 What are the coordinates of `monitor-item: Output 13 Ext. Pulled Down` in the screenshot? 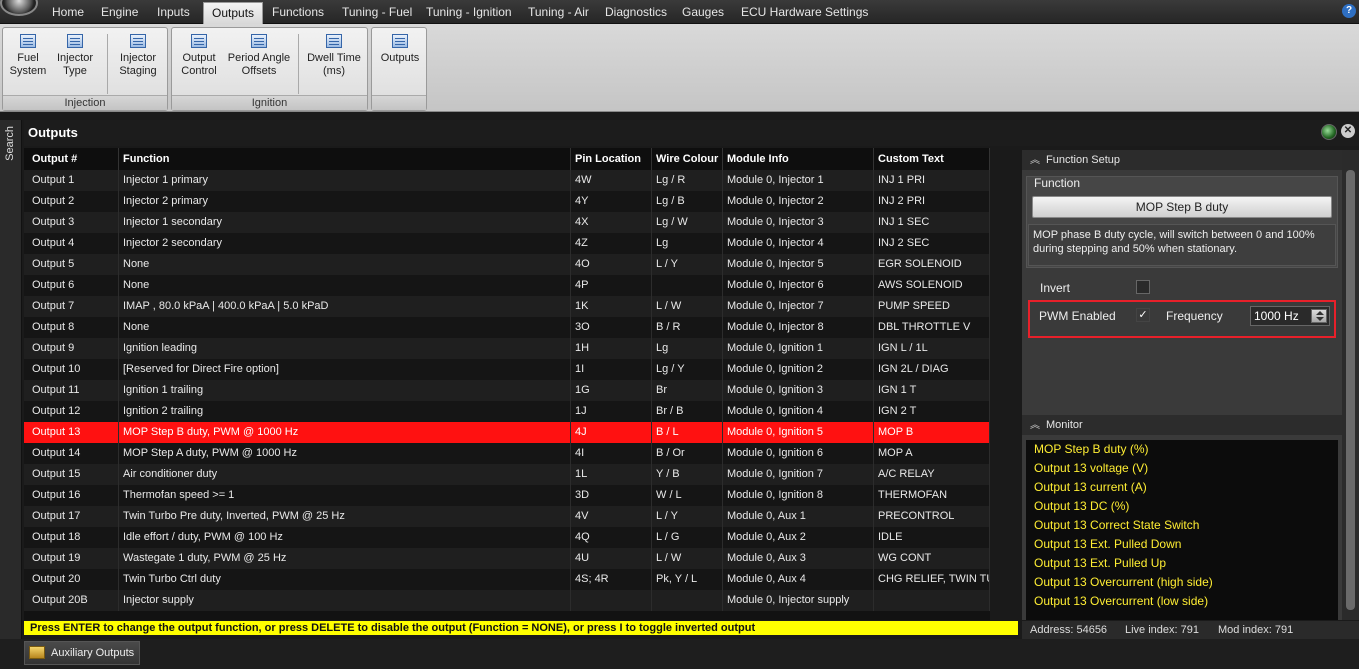 It's located at (1107, 544).